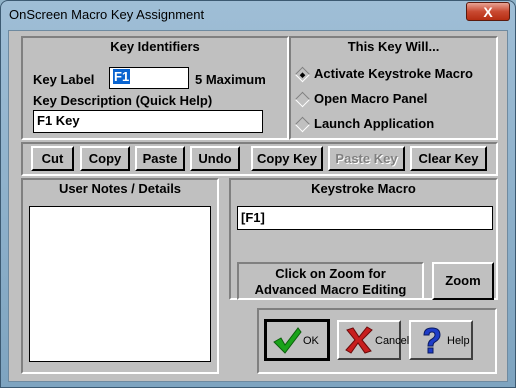  What do you see at coordinates (287, 340) in the screenshot?
I see `checkmark-icon` at bounding box center [287, 340].